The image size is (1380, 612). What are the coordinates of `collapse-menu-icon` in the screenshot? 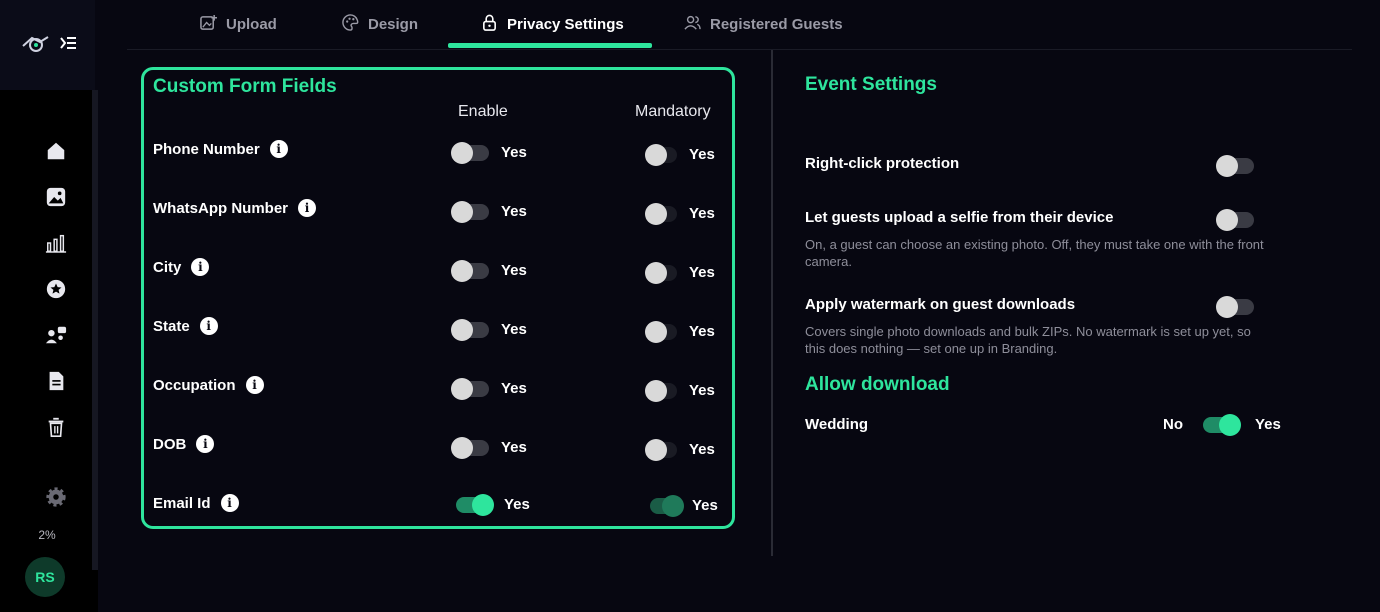 It's located at (67, 45).